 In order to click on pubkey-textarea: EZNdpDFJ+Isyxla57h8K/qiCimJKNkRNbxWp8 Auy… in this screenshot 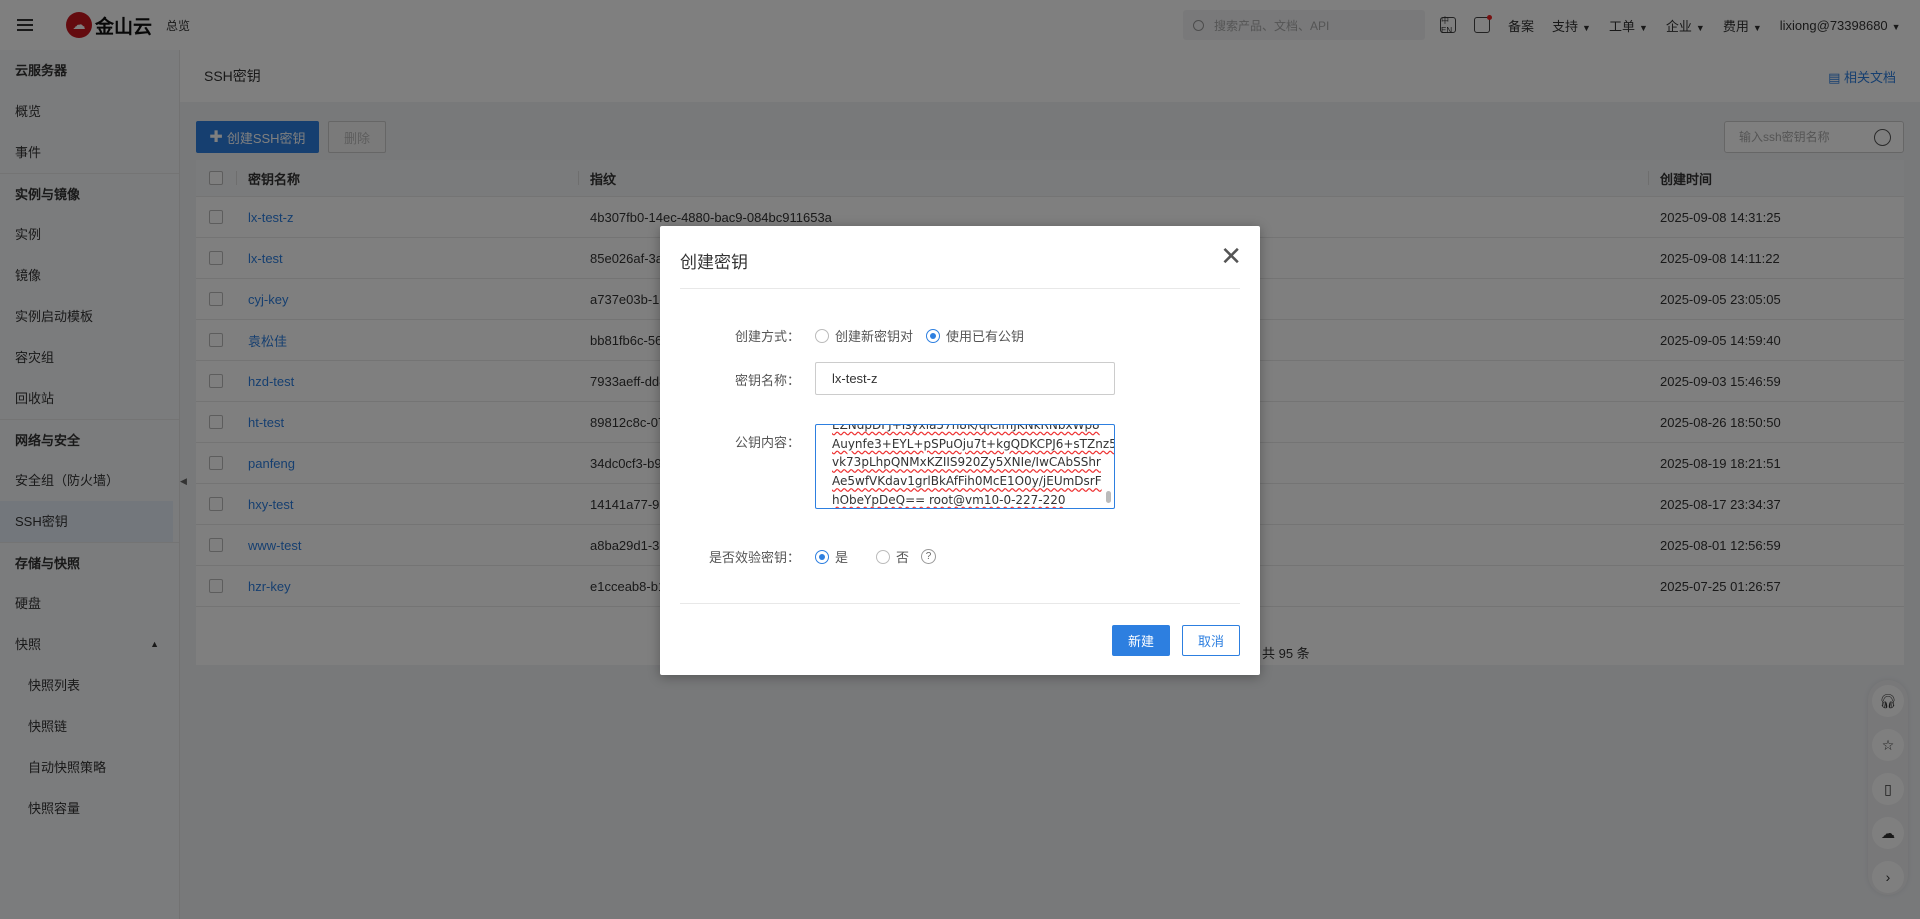, I will do `click(965, 466)`.